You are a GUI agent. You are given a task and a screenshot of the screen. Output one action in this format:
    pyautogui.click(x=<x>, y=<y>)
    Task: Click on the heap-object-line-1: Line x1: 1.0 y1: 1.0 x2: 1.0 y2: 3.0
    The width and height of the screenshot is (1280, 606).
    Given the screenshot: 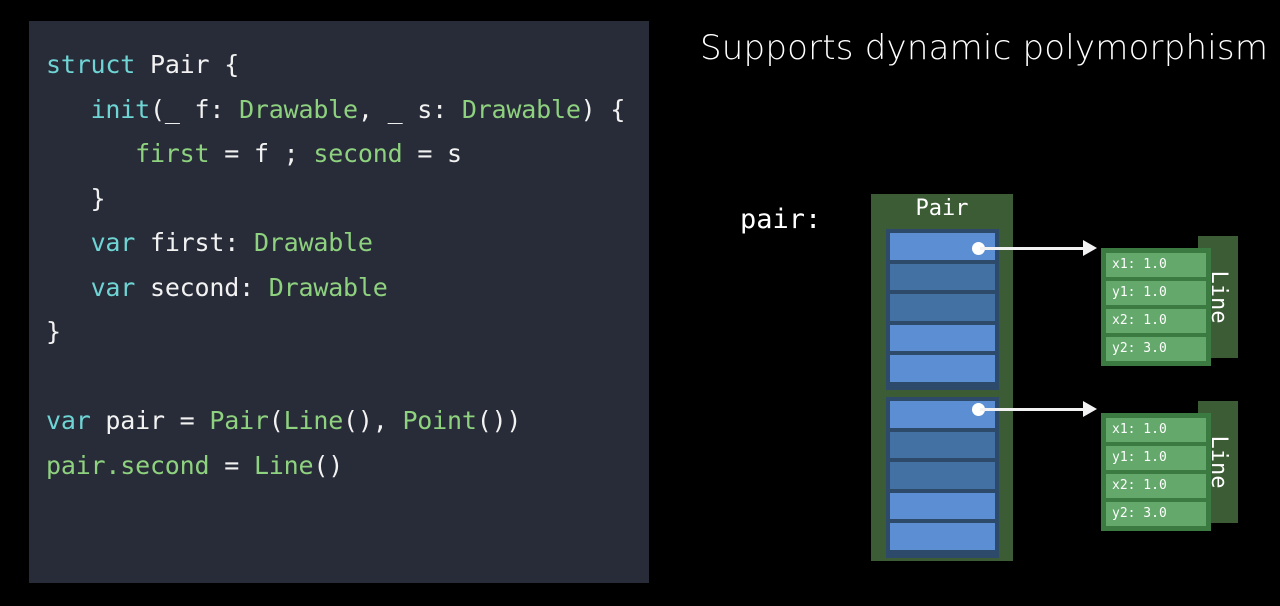 What is the action you would take?
    pyautogui.click(x=1169, y=301)
    